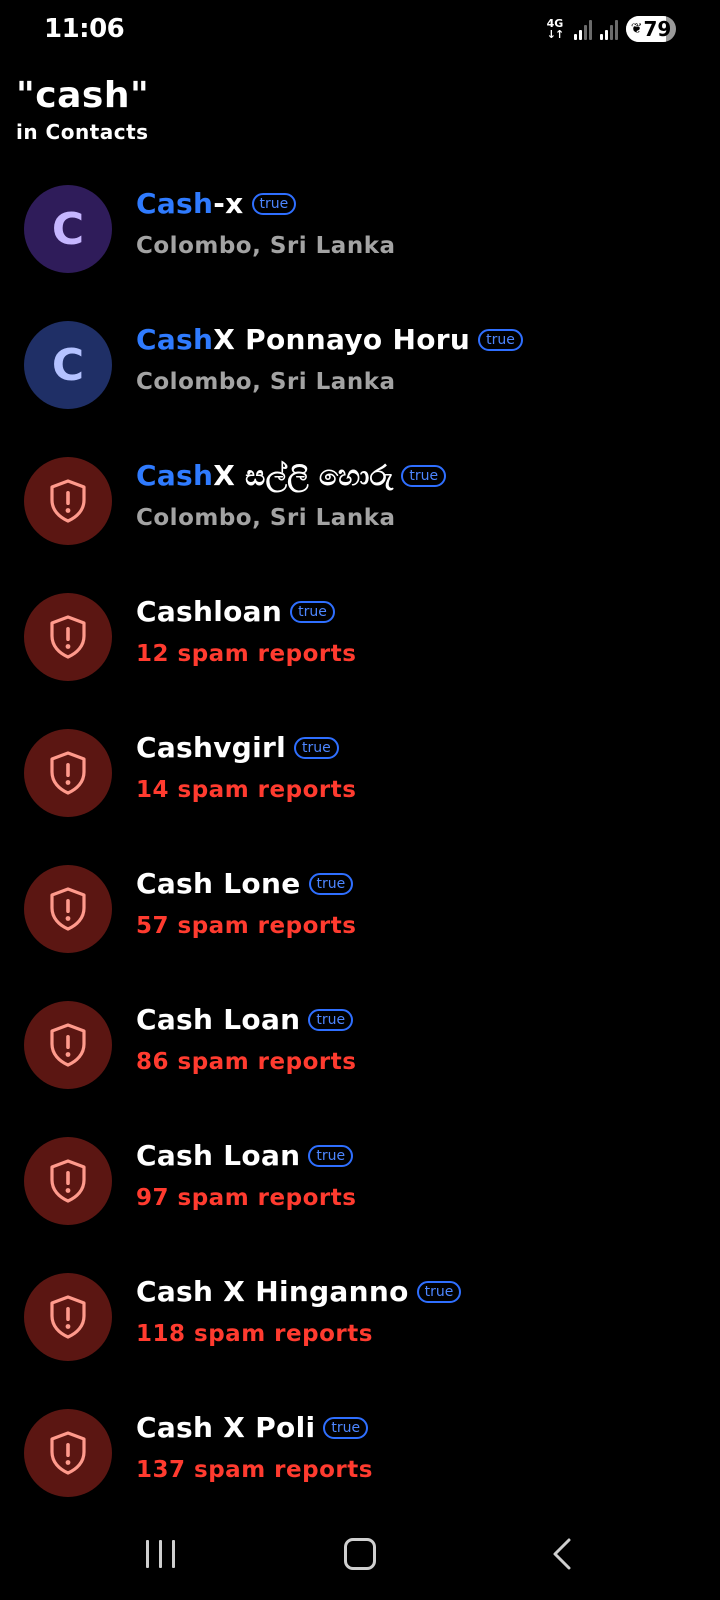 Image resolution: width=720 pixels, height=1600 pixels. Describe the element at coordinates (420, 204) in the screenshot. I see `contact-name: Cash -x true` at that location.